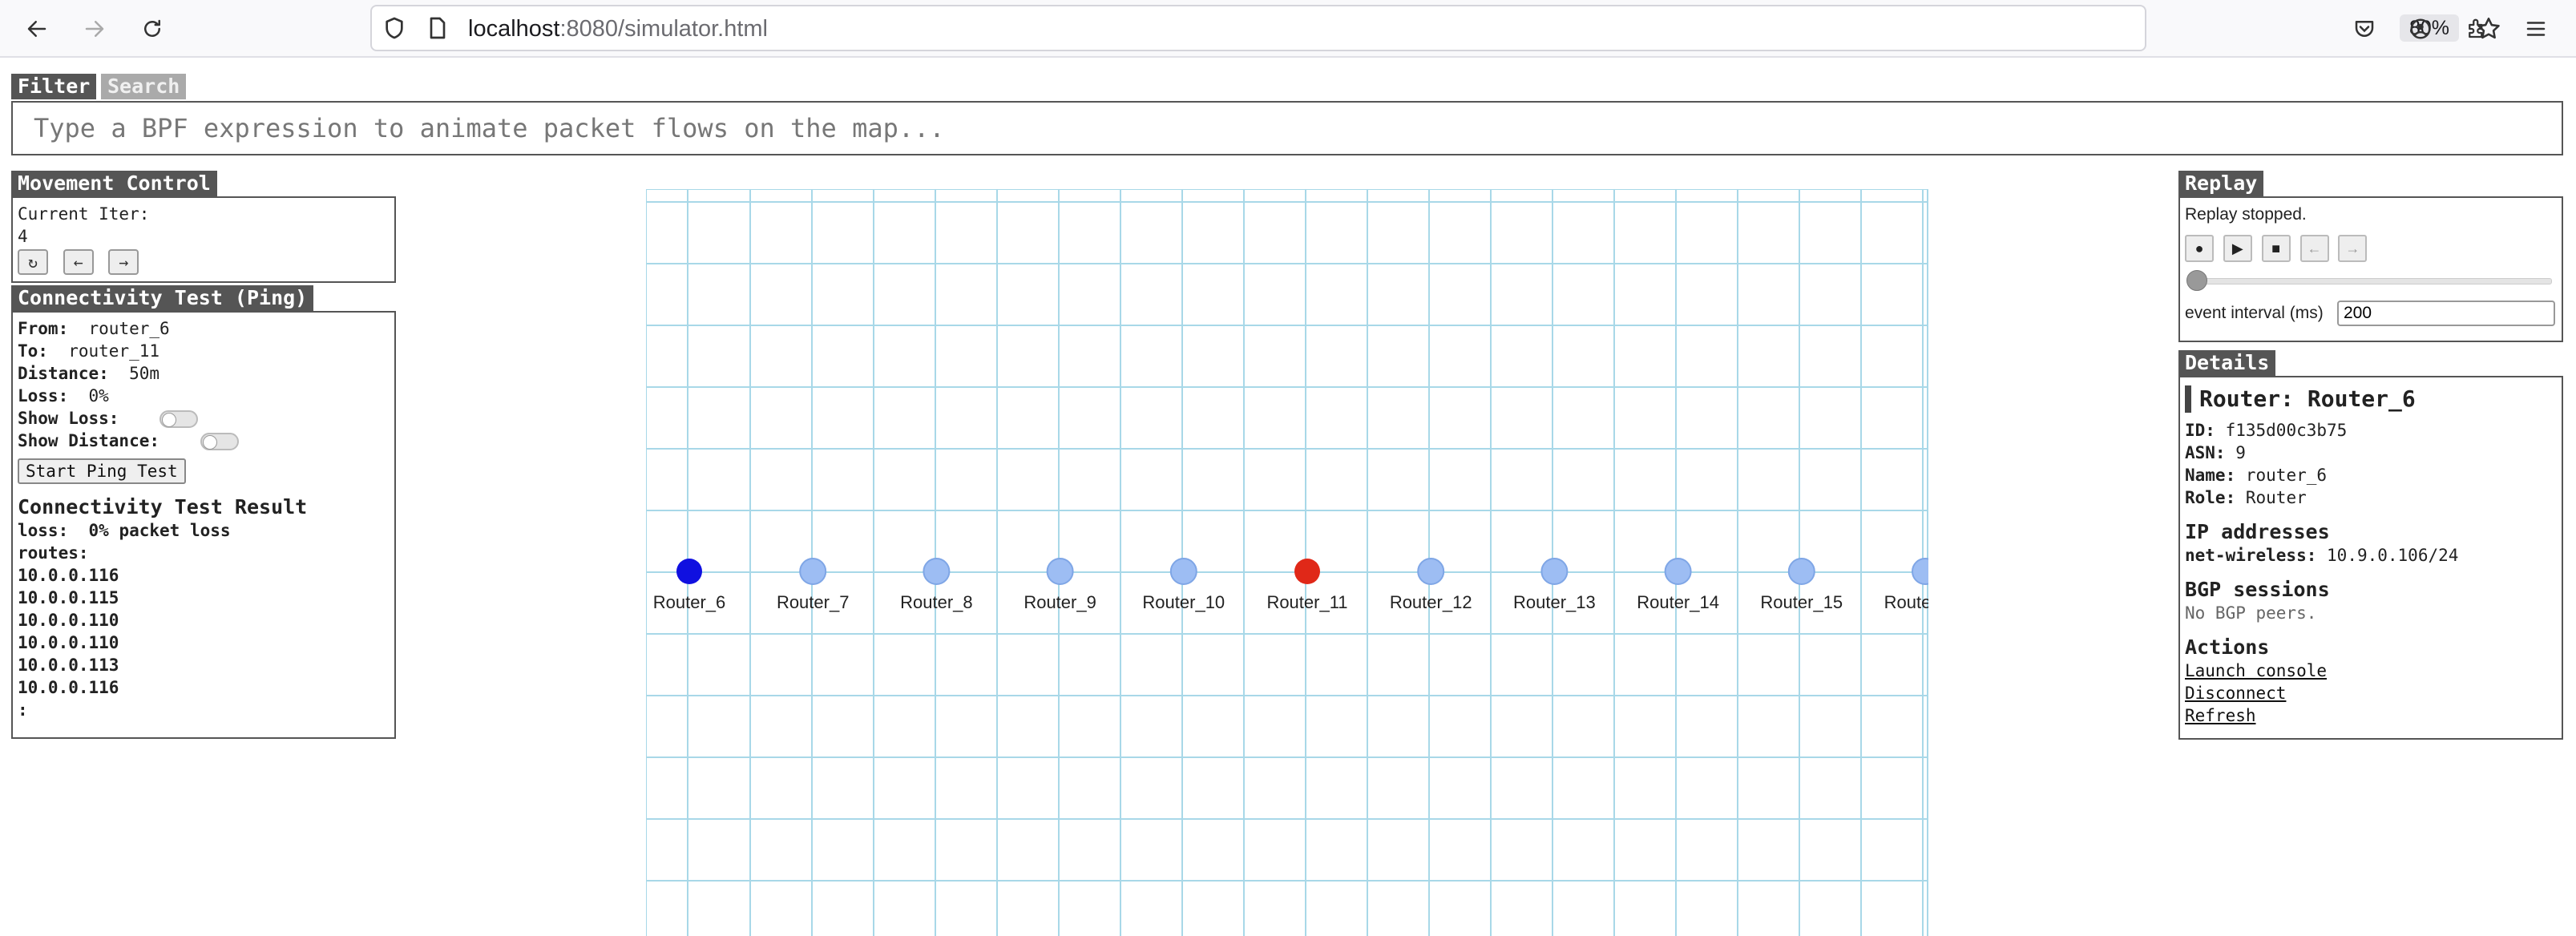 The width and height of the screenshot is (2576, 936). What do you see at coordinates (2227, 647) in the screenshot?
I see `actions-heading: Actions` at bounding box center [2227, 647].